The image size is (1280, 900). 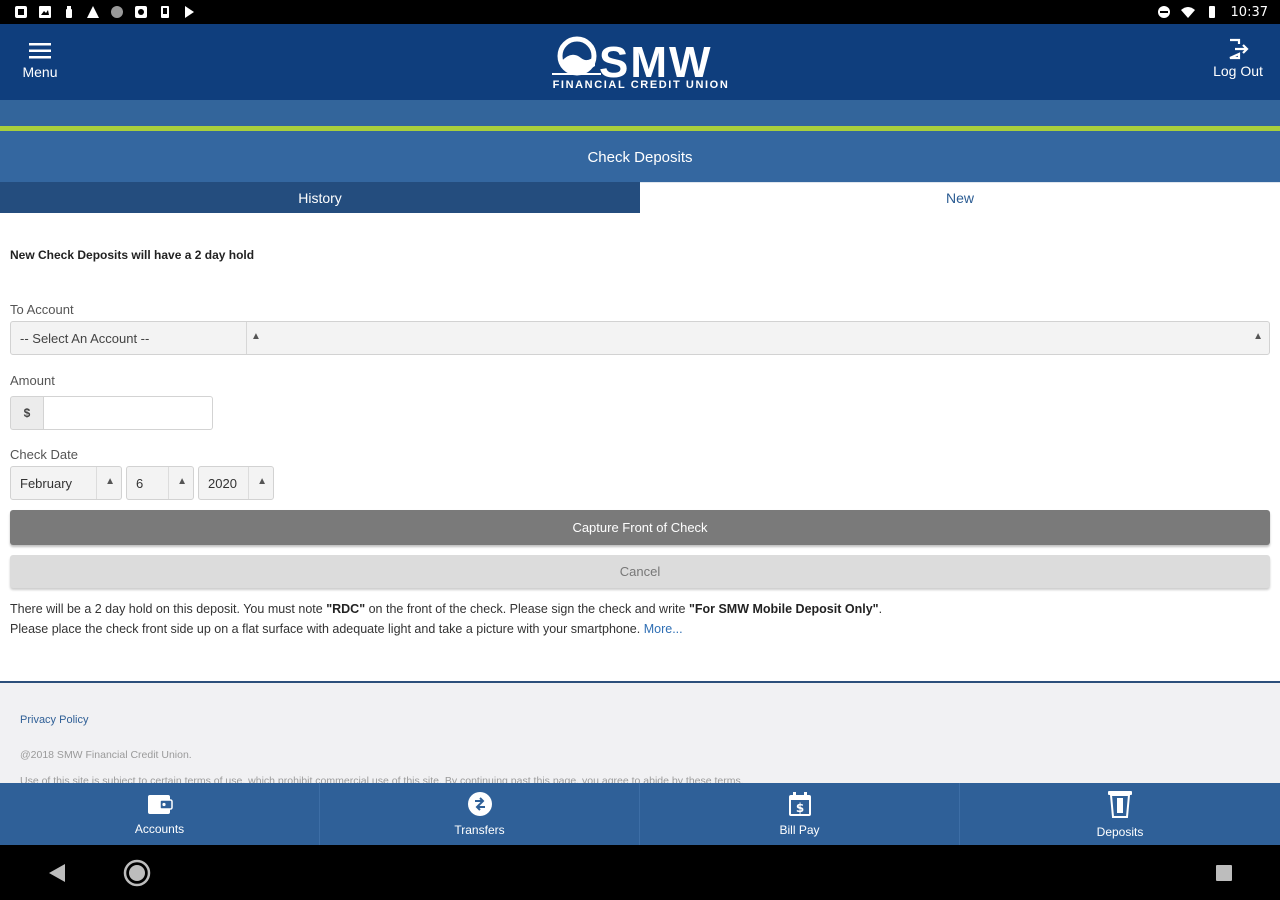 What do you see at coordinates (54, 720) in the screenshot?
I see `privacy-policy-link: Privacy Policy` at bounding box center [54, 720].